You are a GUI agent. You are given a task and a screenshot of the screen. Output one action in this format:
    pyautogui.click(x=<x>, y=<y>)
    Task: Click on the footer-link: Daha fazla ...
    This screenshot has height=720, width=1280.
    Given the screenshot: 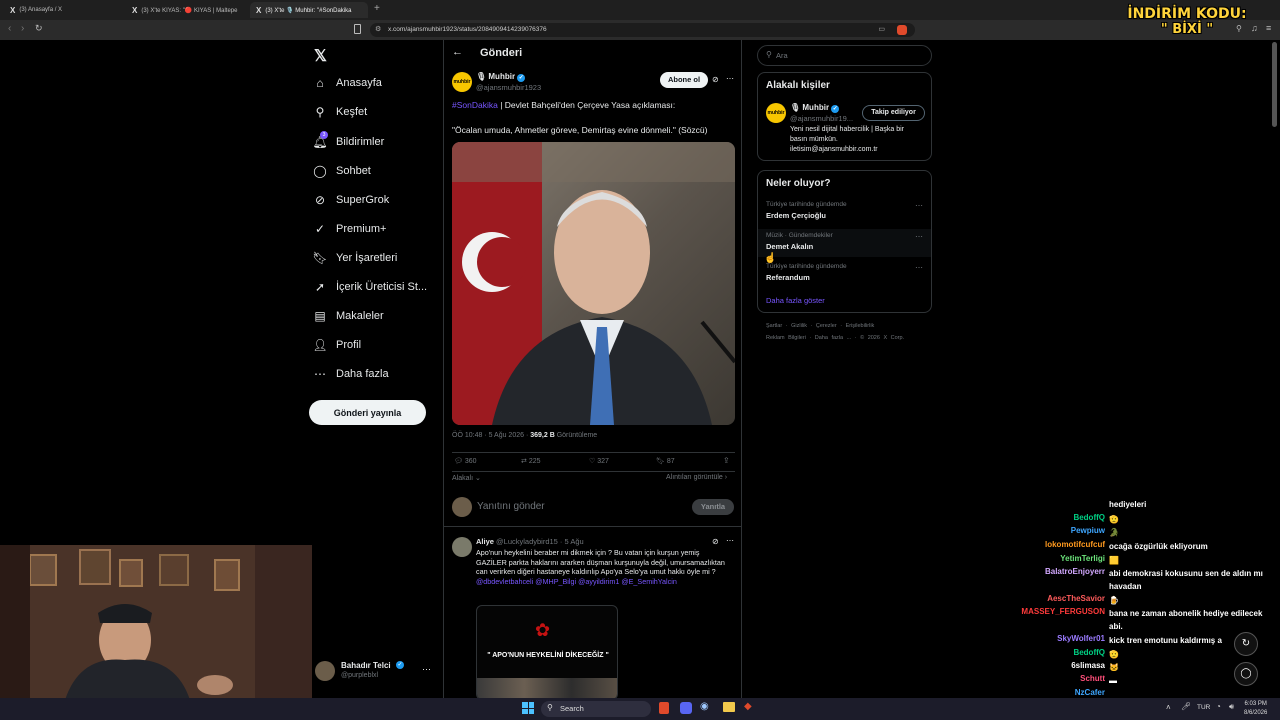 What is the action you would take?
    pyautogui.click(x=833, y=338)
    